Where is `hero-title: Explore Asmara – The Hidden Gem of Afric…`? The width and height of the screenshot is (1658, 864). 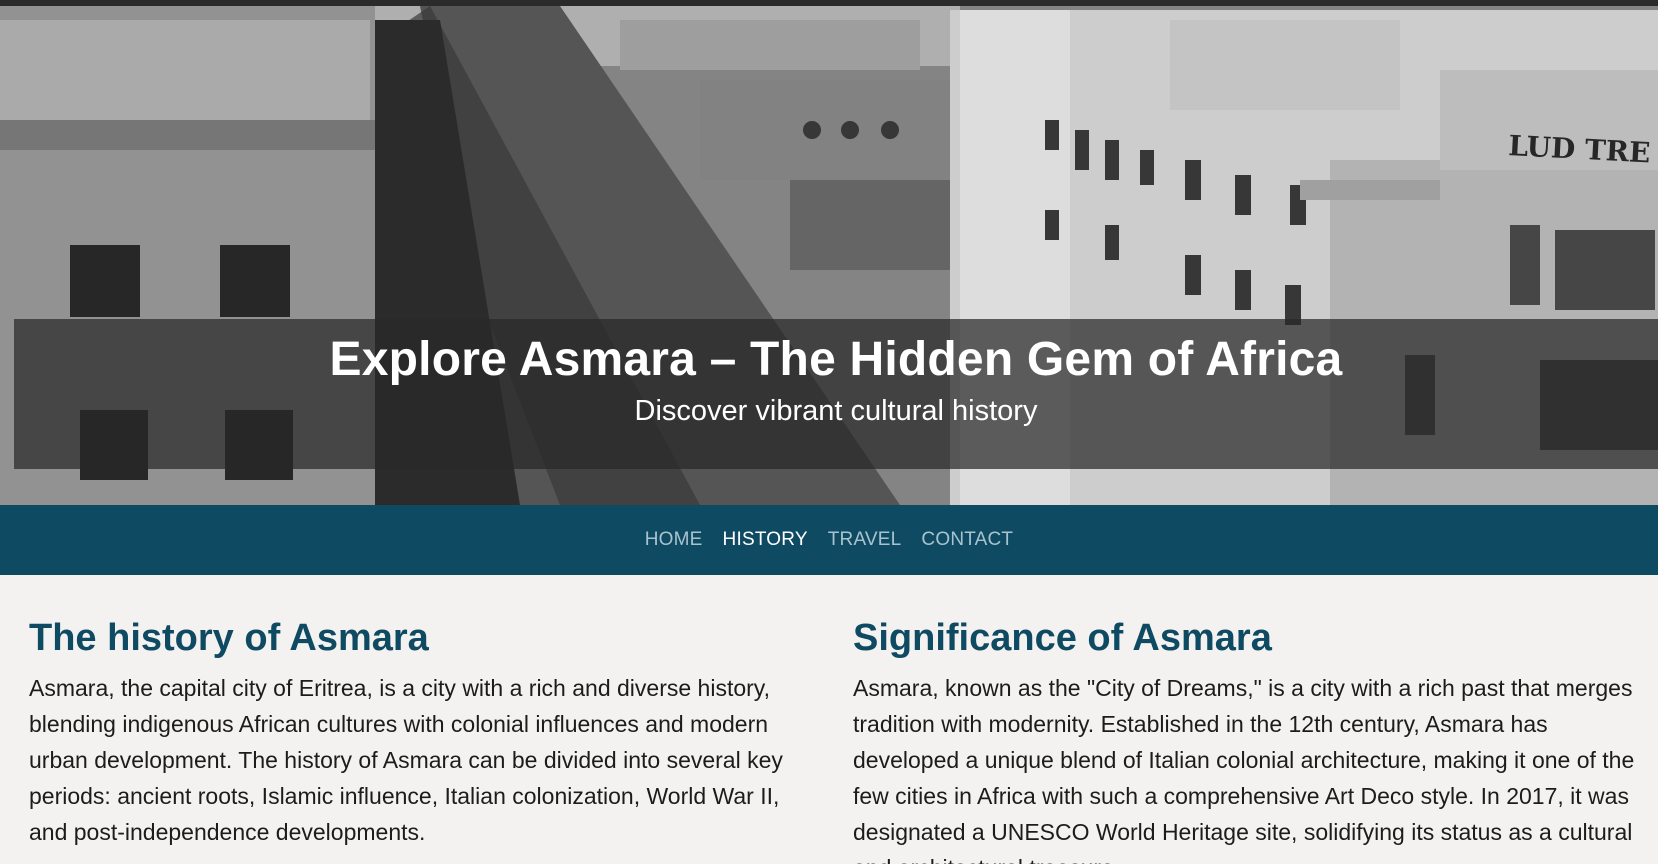 hero-title: Explore Asmara – The Hidden Gem of Afric… is located at coordinates (836, 359).